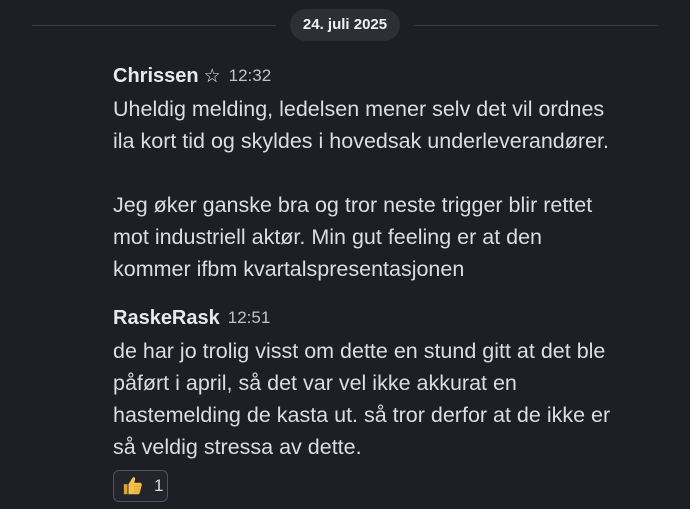 This screenshot has width=690, height=509. Describe the element at coordinates (393, 318) in the screenshot. I see `message-header: RaskeRask 12:51` at that location.